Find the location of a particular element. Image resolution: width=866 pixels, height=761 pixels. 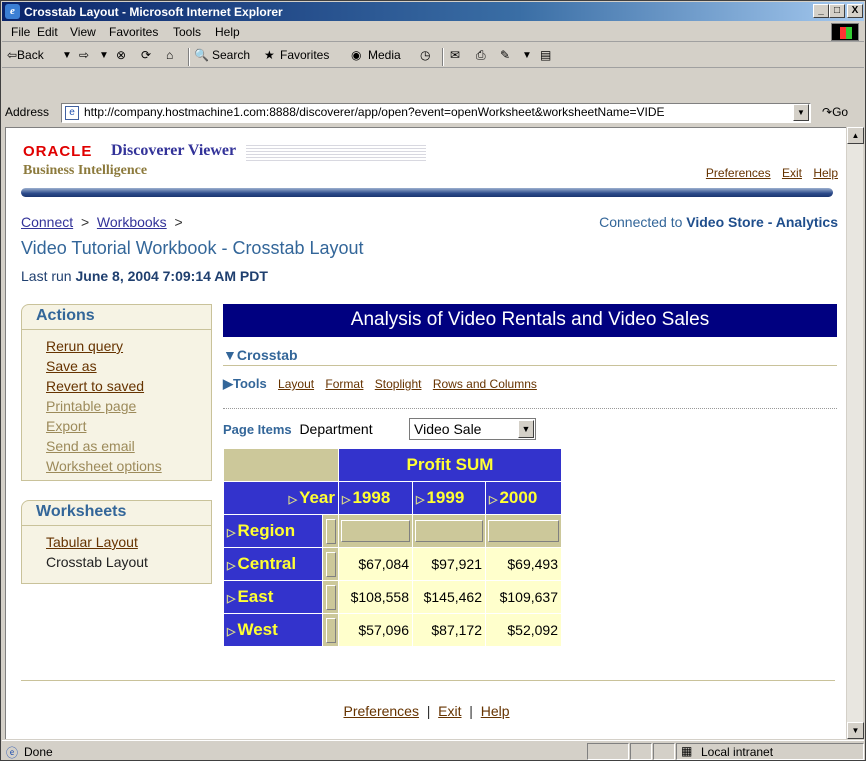

go-arrow-icon: ↷ is located at coordinates (827, 112).